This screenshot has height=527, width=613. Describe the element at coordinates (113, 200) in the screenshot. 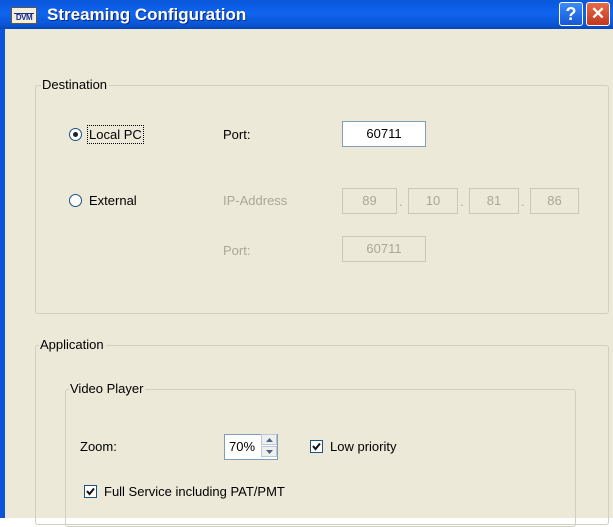

I see `external-label: External` at that location.